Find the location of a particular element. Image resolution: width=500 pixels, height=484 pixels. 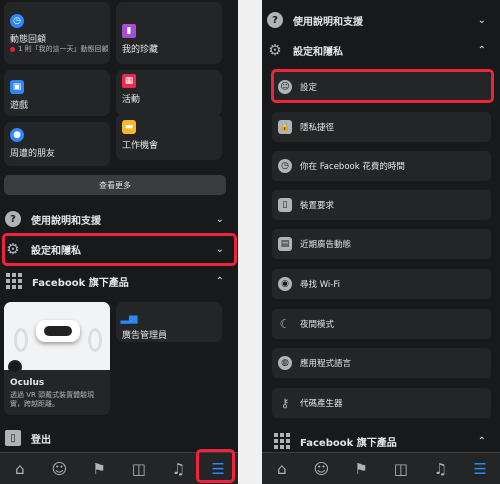

ads-manager-label: 廣告管理員 is located at coordinates (145, 336).